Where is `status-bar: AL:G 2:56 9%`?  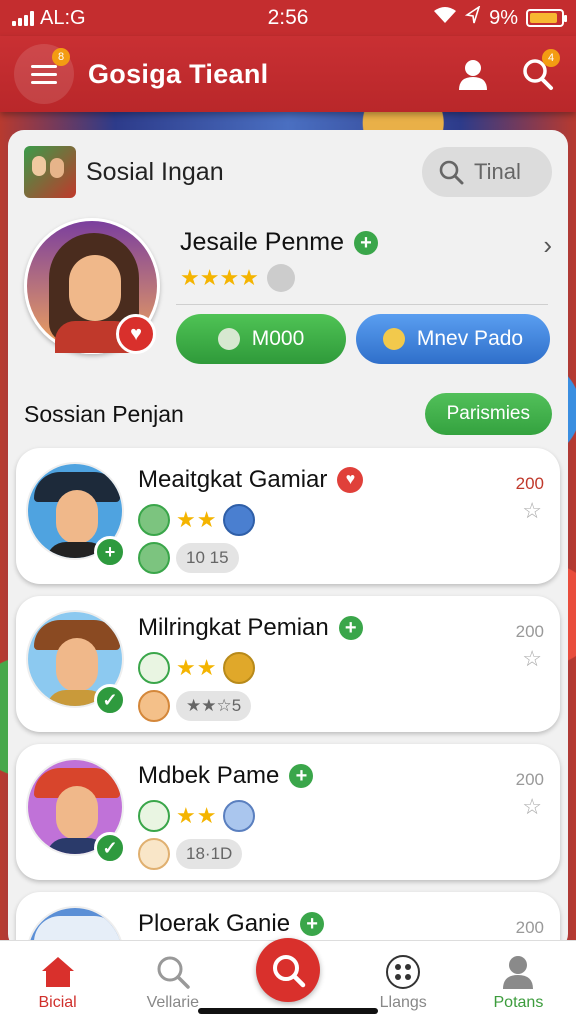 status-bar: AL:G 2:56 9% is located at coordinates (288, 18).